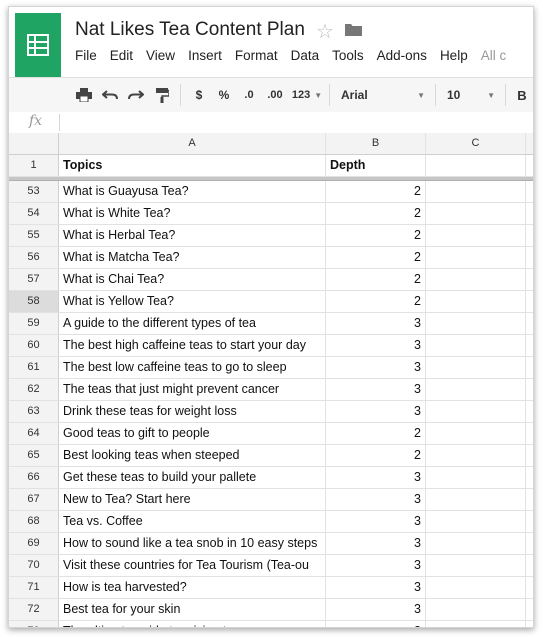 The height and width of the screenshot is (637, 543). What do you see at coordinates (295, 122) in the screenshot?
I see `formula-input` at bounding box center [295, 122].